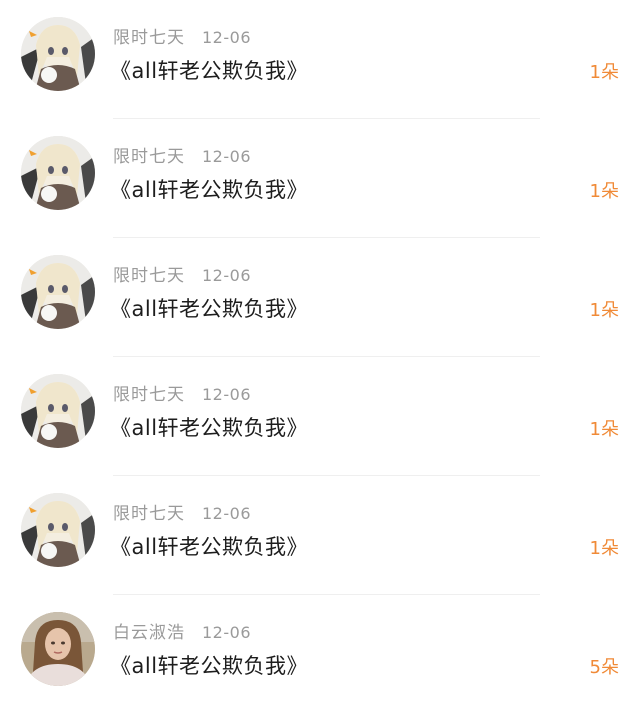  I want to click on comment-meta: 白云淑浩 12-06, so click(182, 630).